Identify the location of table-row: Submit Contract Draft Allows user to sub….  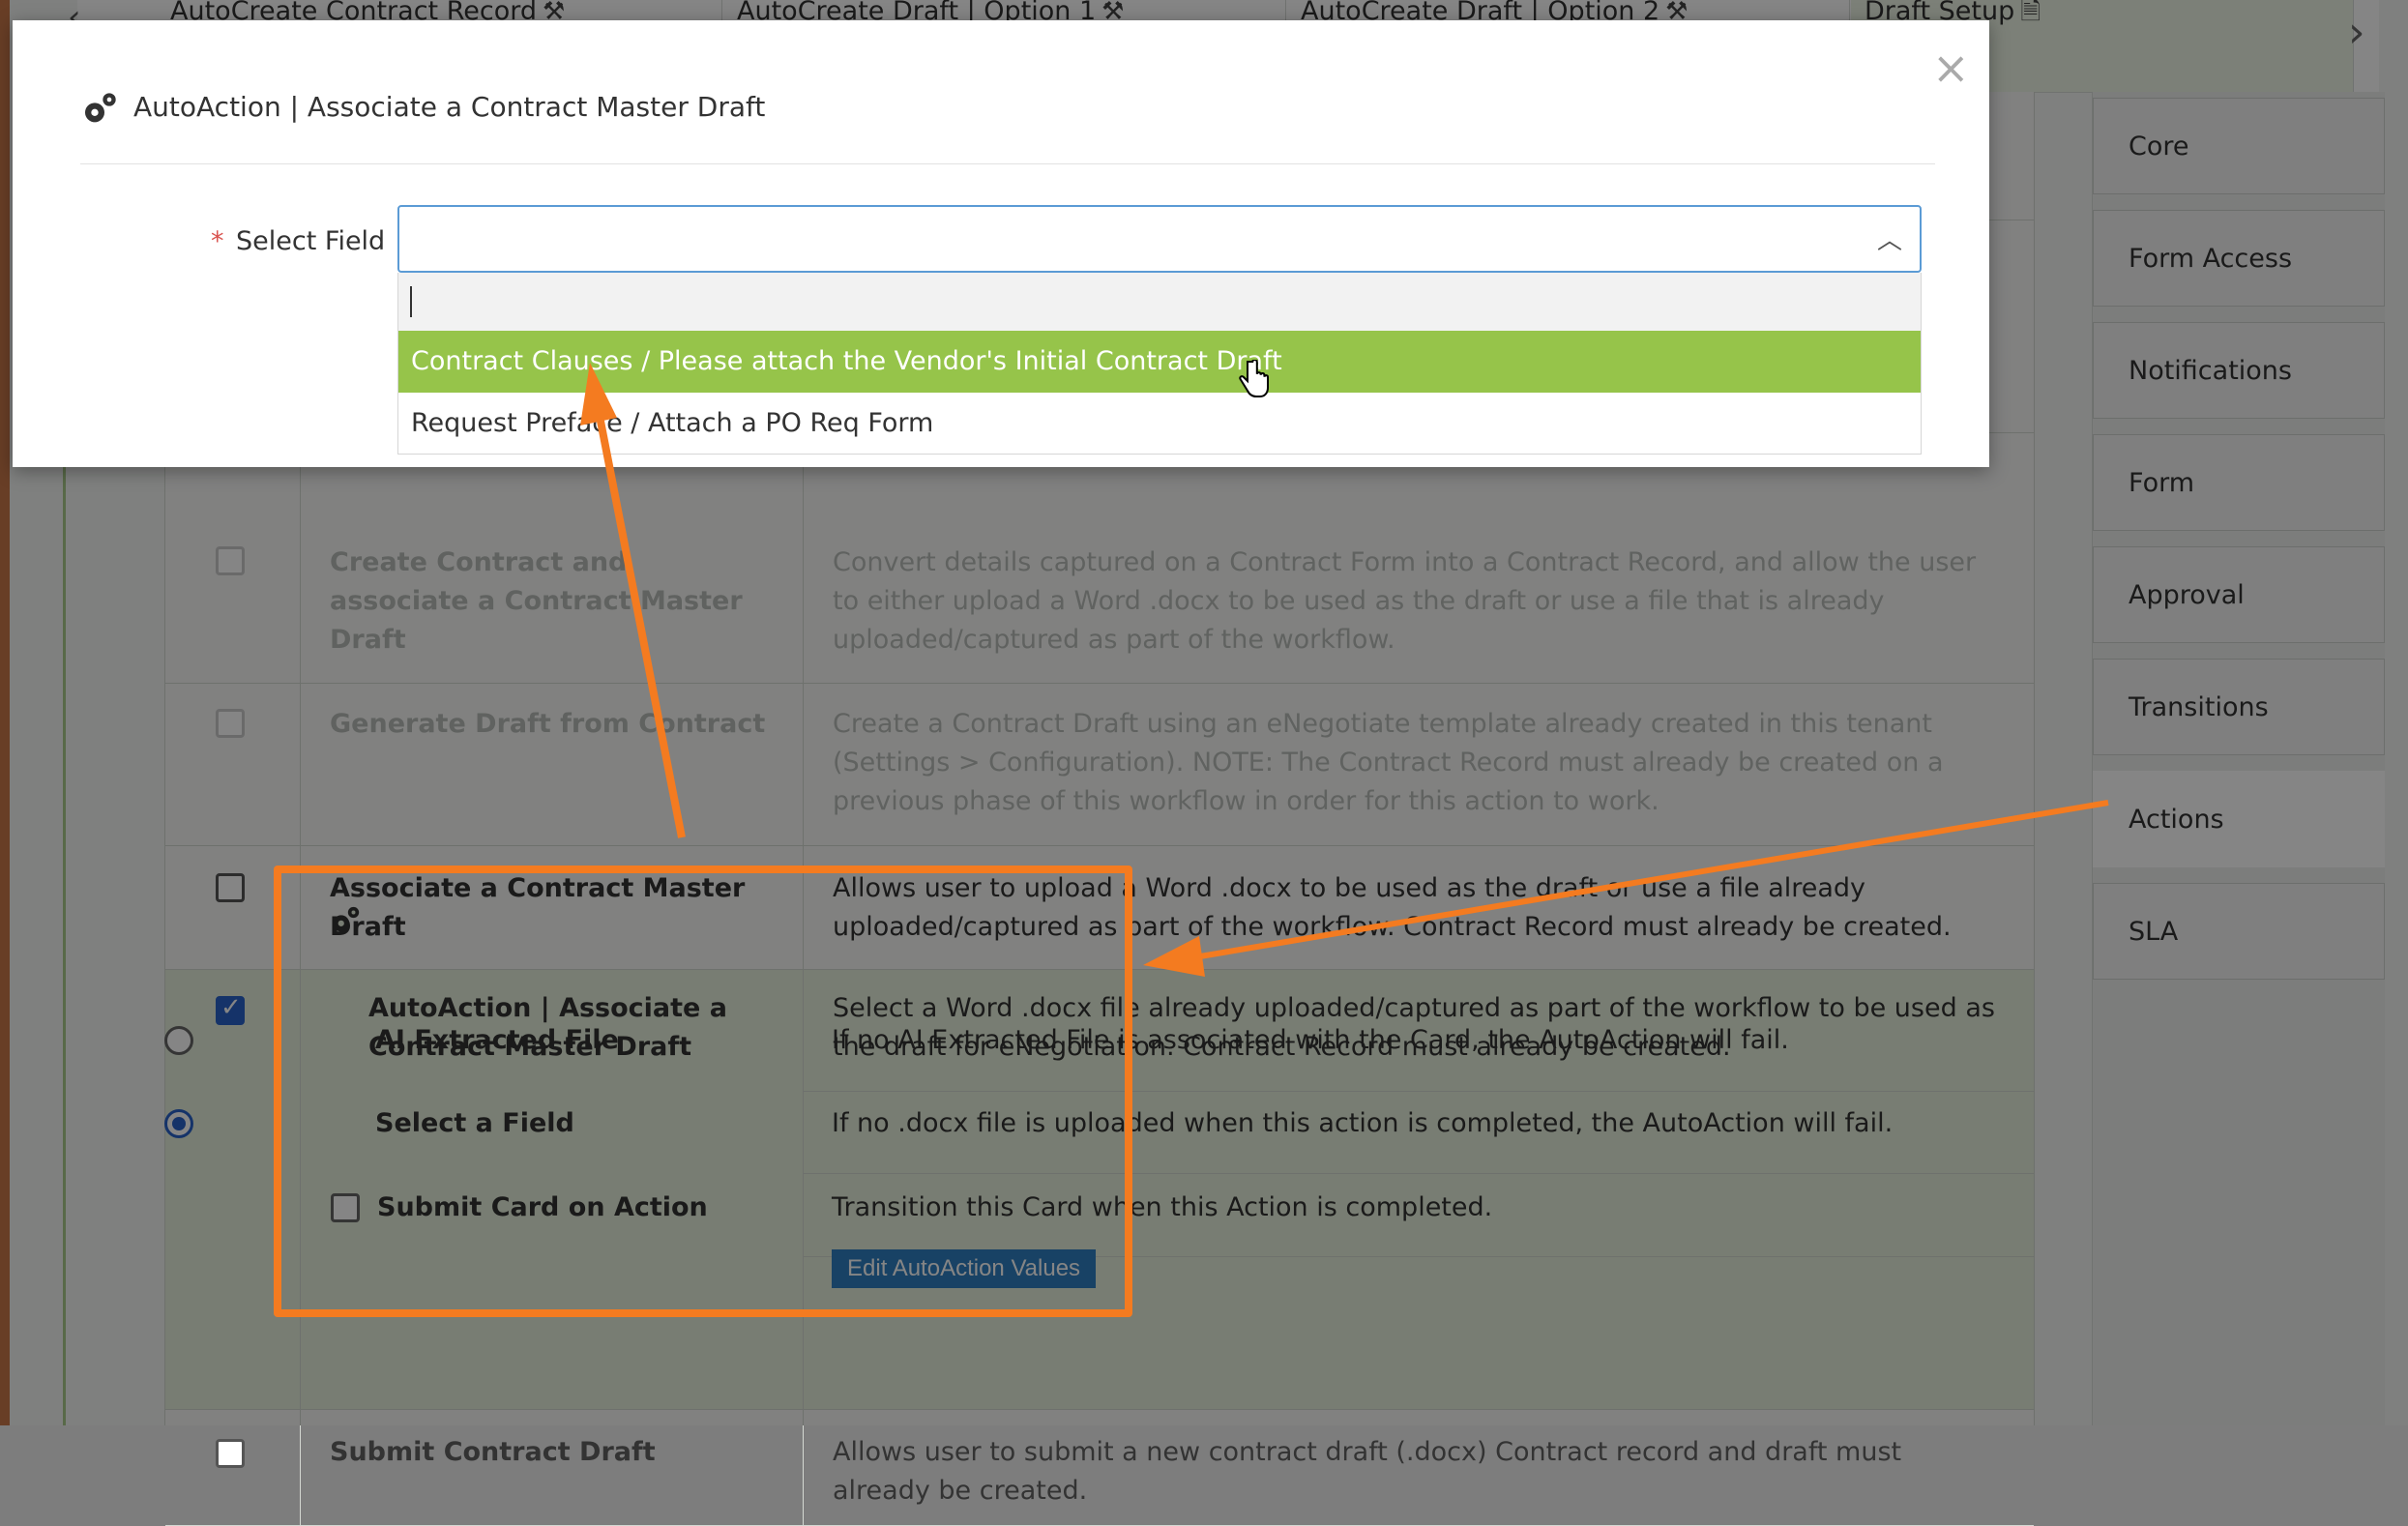
(1099, 1468).